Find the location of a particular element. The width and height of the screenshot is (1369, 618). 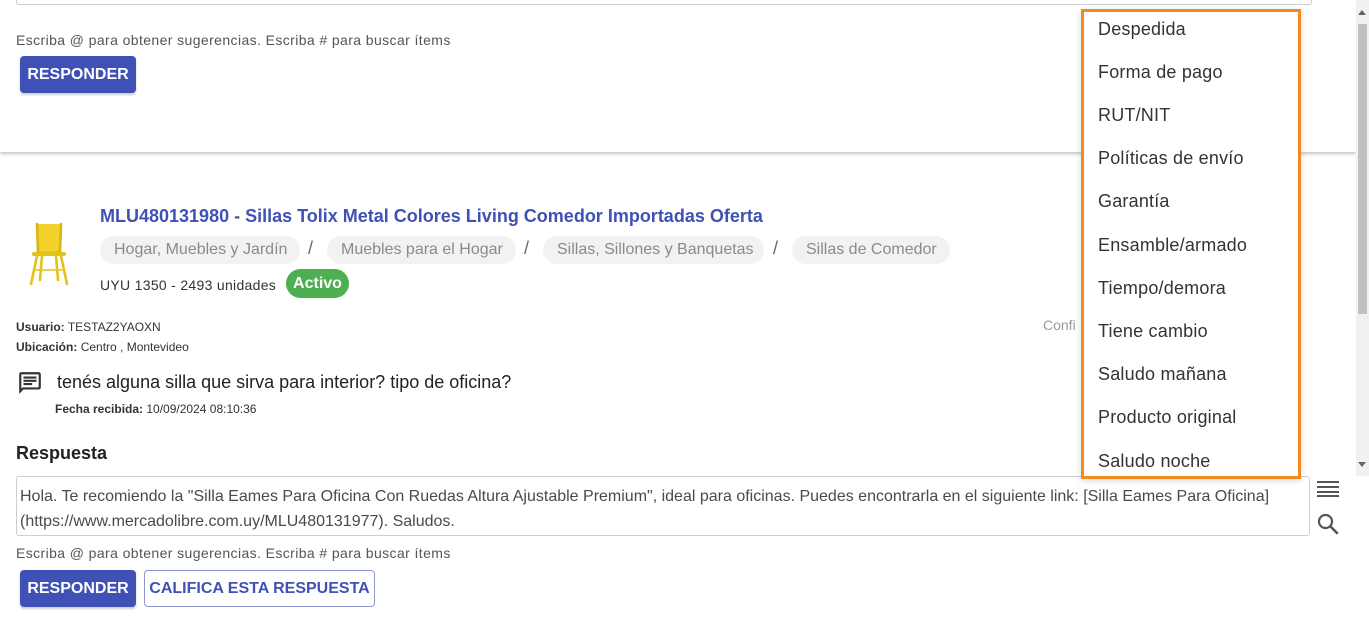

page-scrollbar is located at coordinates (1362, 238).